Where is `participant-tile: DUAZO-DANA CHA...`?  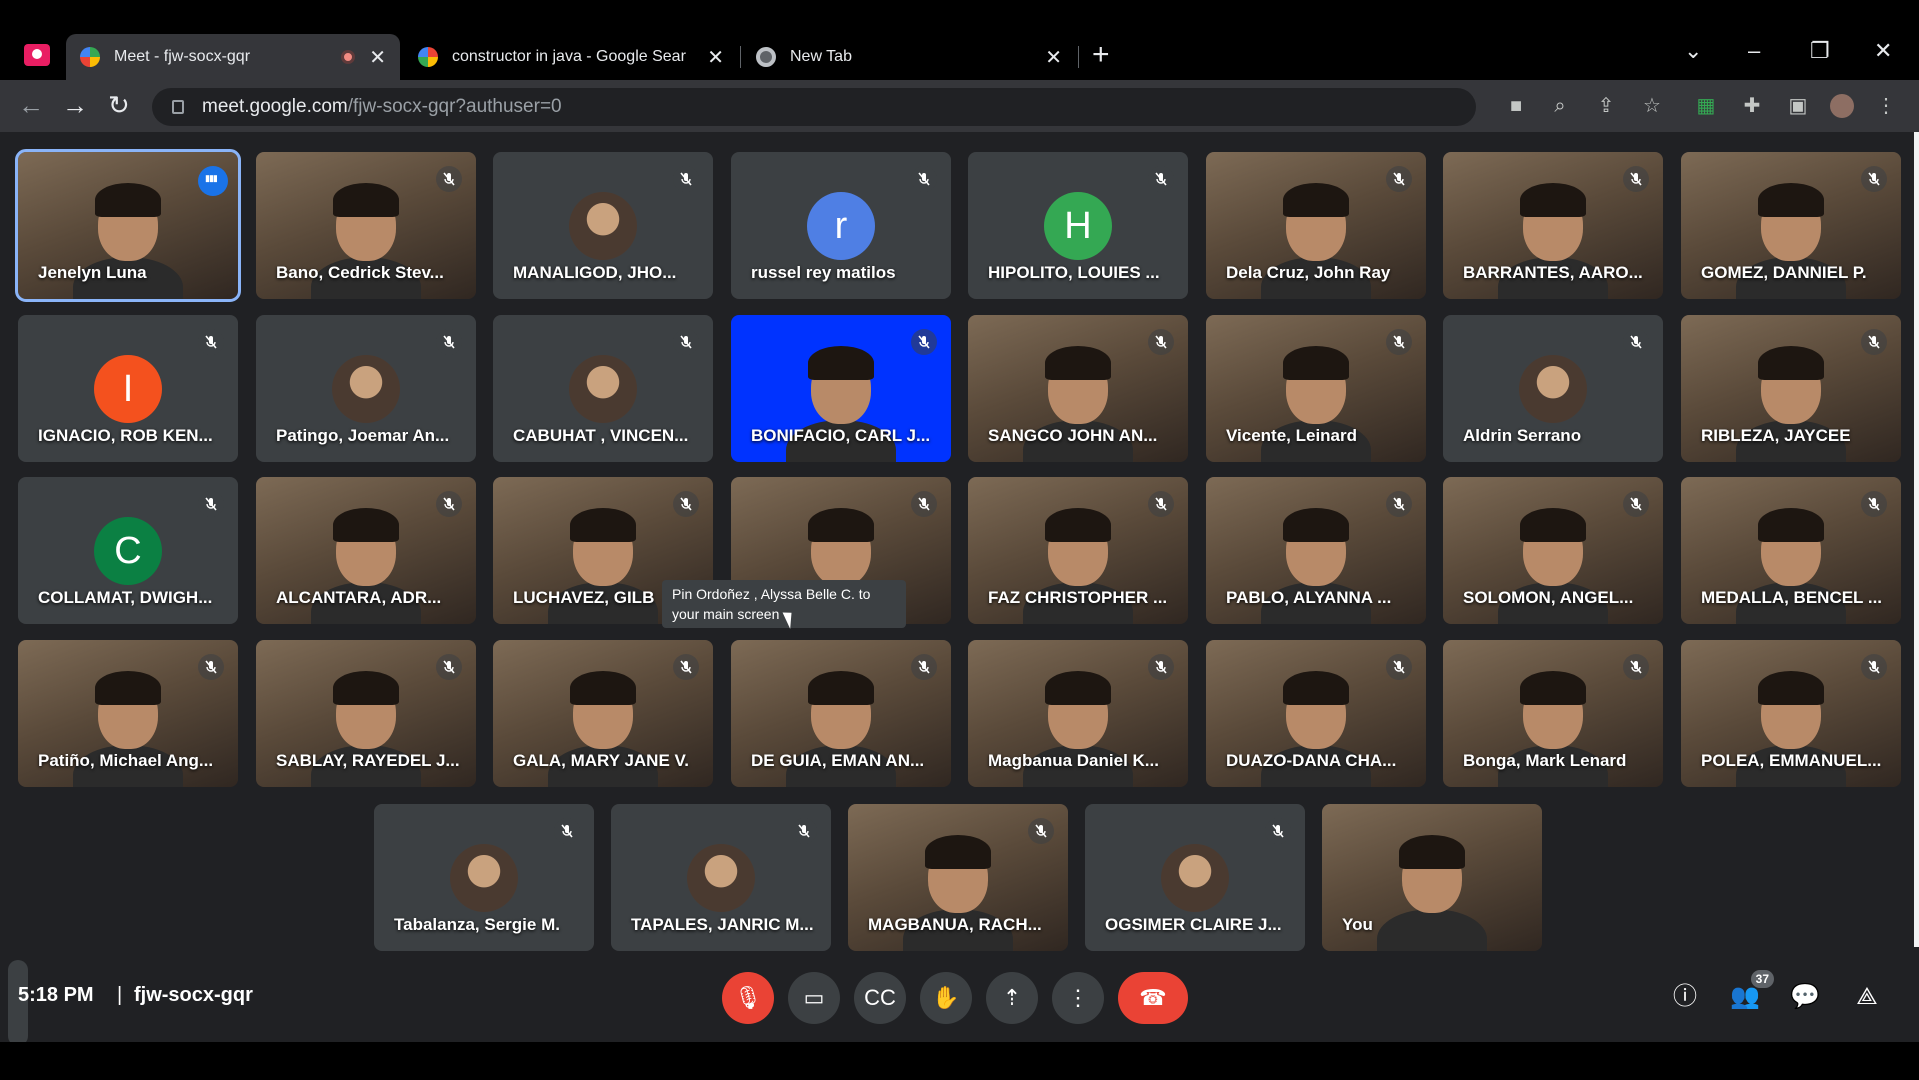
participant-tile: DUAZO-DANA CHA... is located at coordinates (1316, 713).